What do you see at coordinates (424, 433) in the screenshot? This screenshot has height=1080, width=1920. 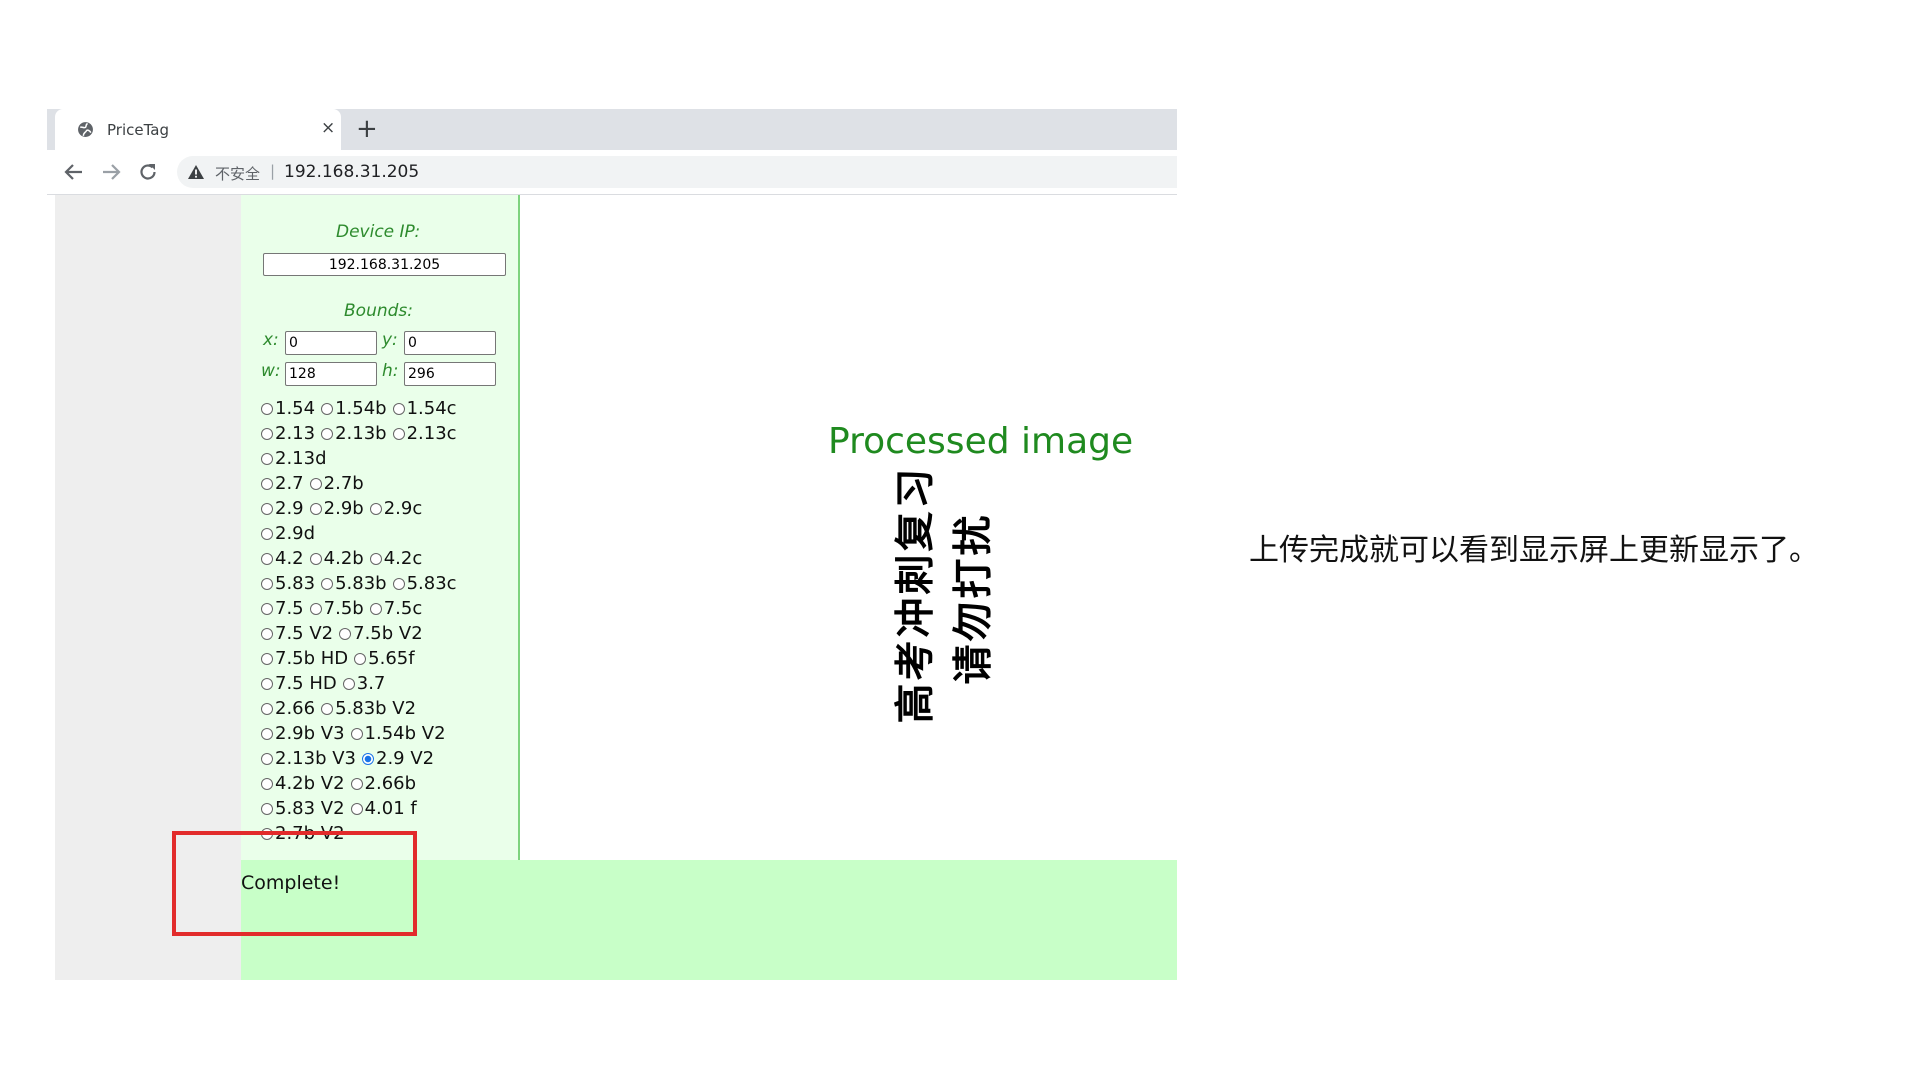 I see `display-option-radio: 2.13c` at bounding box center [424, 433].